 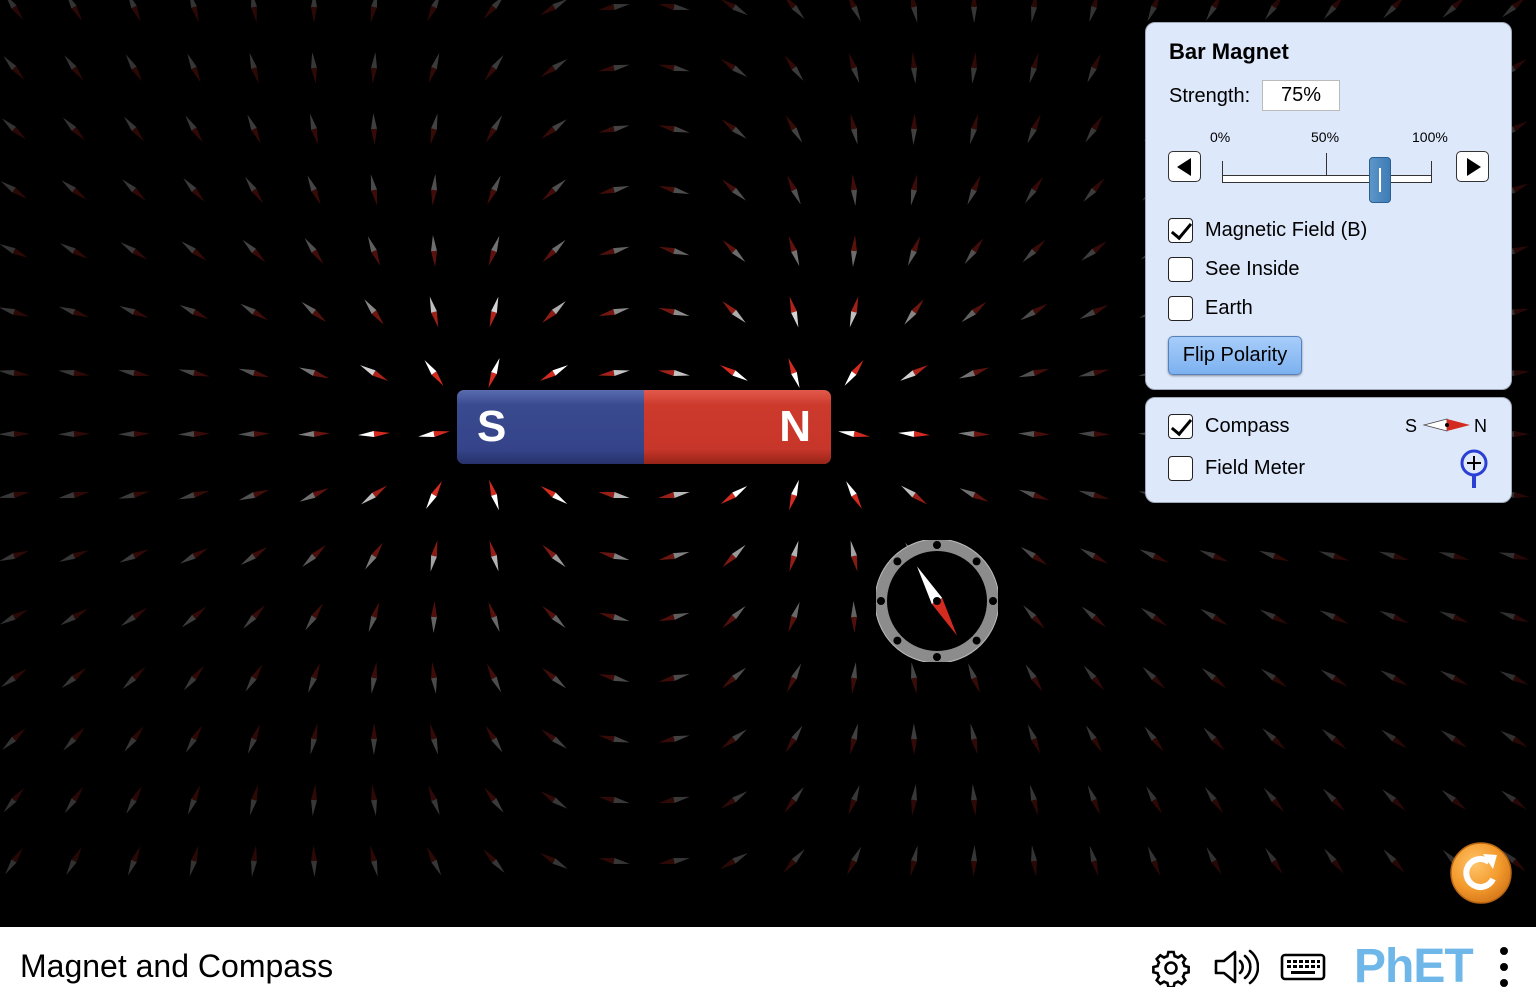 What do you see at coordinates (1184, 166) in the screenshot?
I see `decrease-strength-button` at bounding box center [1184, 166].